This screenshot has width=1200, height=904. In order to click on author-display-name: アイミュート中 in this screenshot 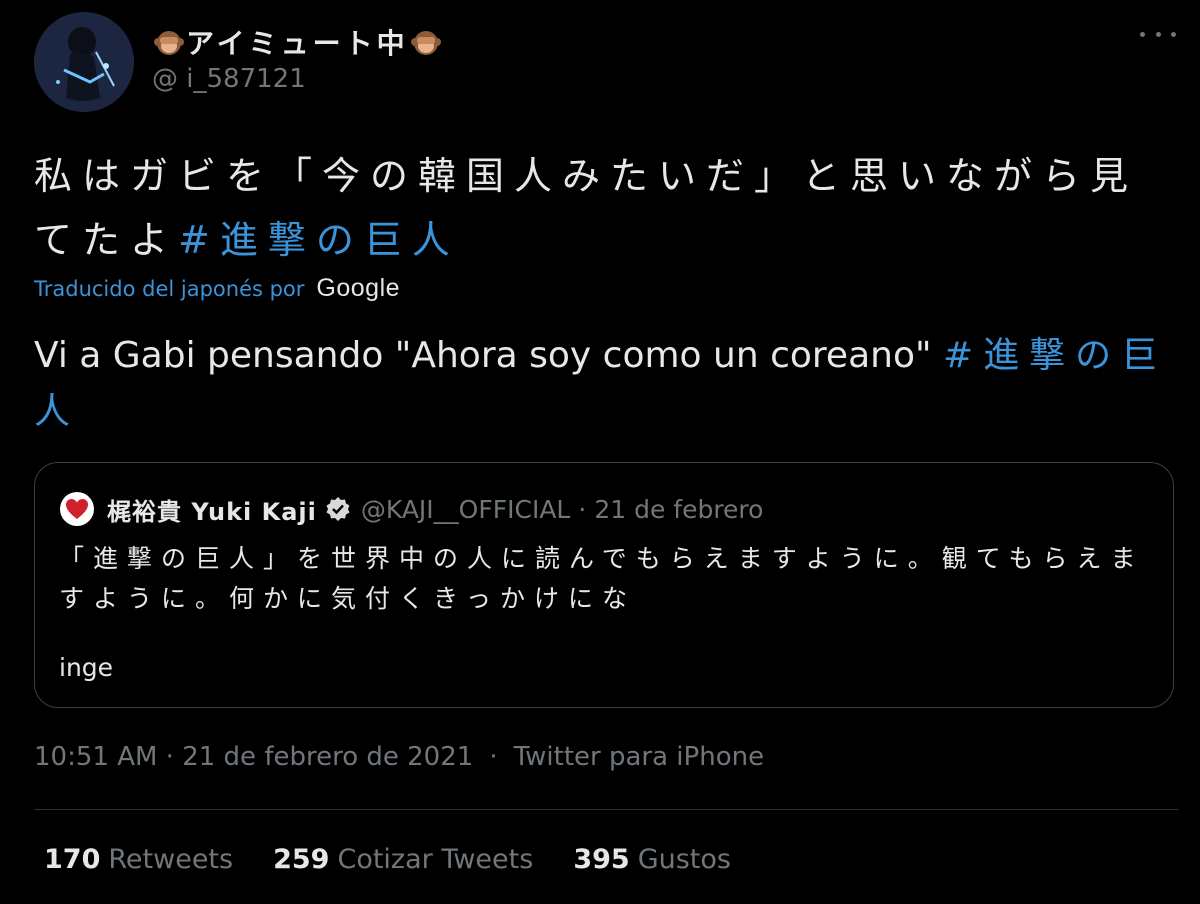, I will do `click(297, 42)`.